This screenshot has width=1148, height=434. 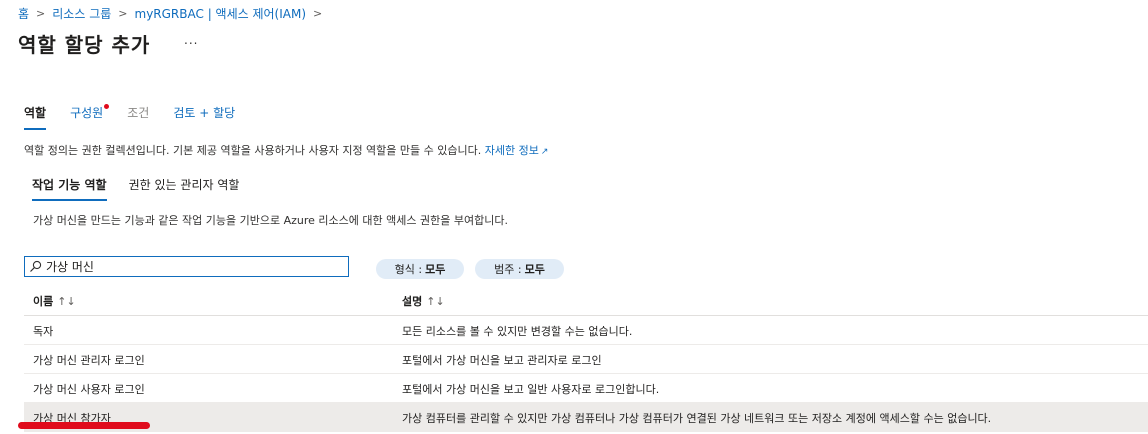 I want to click on breadcrumb-resource-groups: 리소스 그룹, so click(x=81, y=13).